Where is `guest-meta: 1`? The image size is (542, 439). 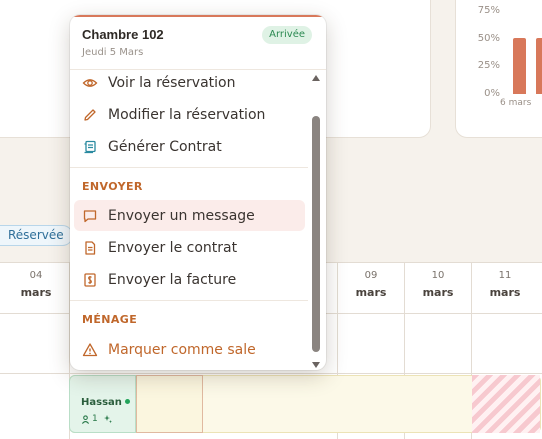
guest-meta: 1 is located at coordinates (108, 419).